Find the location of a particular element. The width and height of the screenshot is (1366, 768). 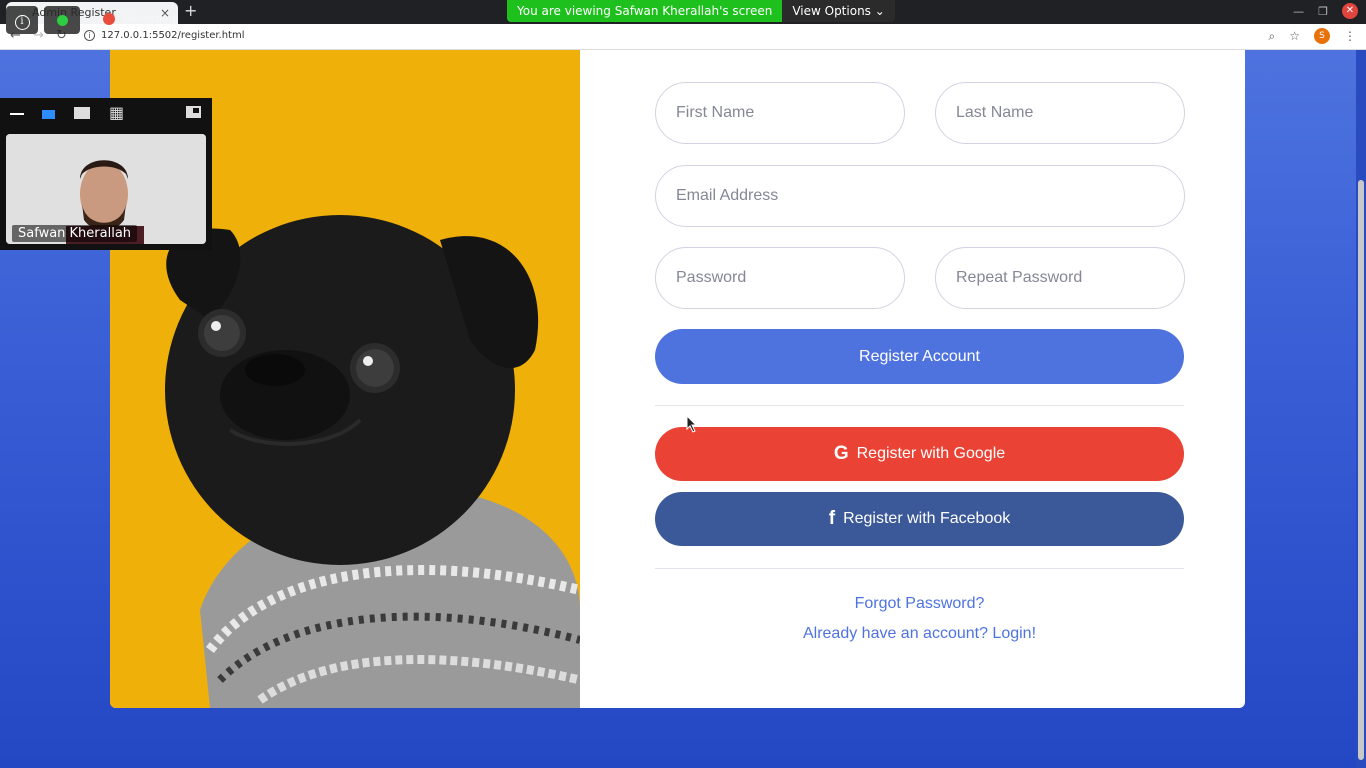

view-options-label: View Options is located at coordinates (831, 11).